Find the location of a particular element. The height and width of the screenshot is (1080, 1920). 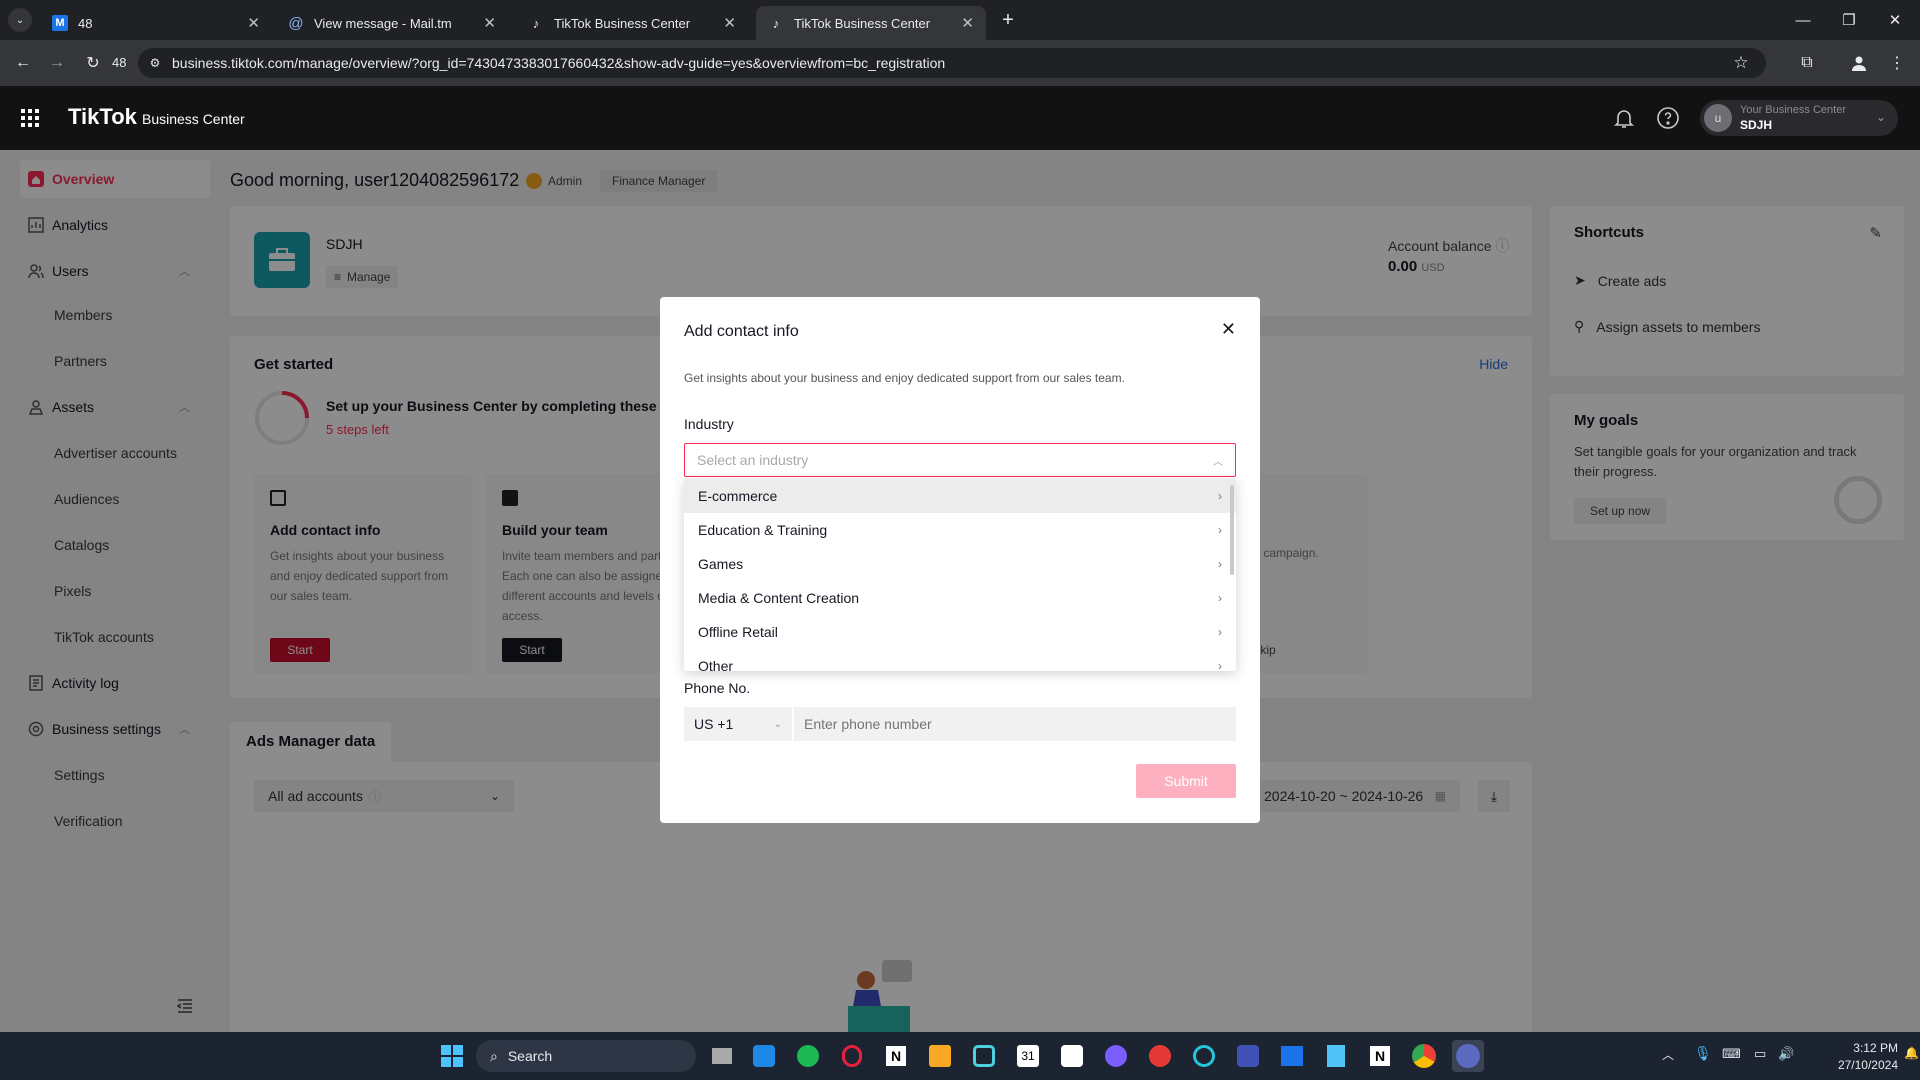

country-code-select: US +1 ⌄ is located at coordinates (738, 724).